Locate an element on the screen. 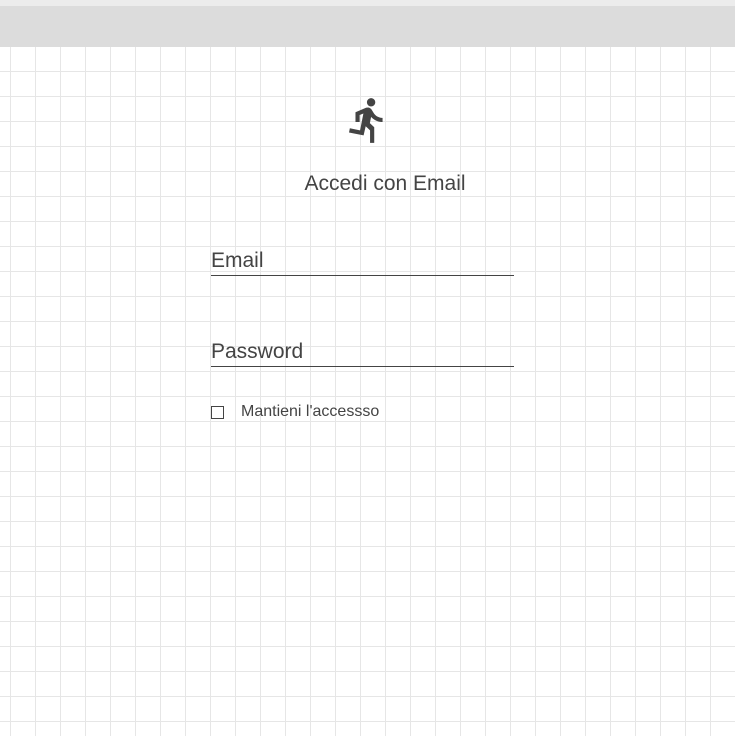 This screenshot has width=735, height=736. remember-me-row: Mantieni l'accessso is located at coordinates (295, 412).